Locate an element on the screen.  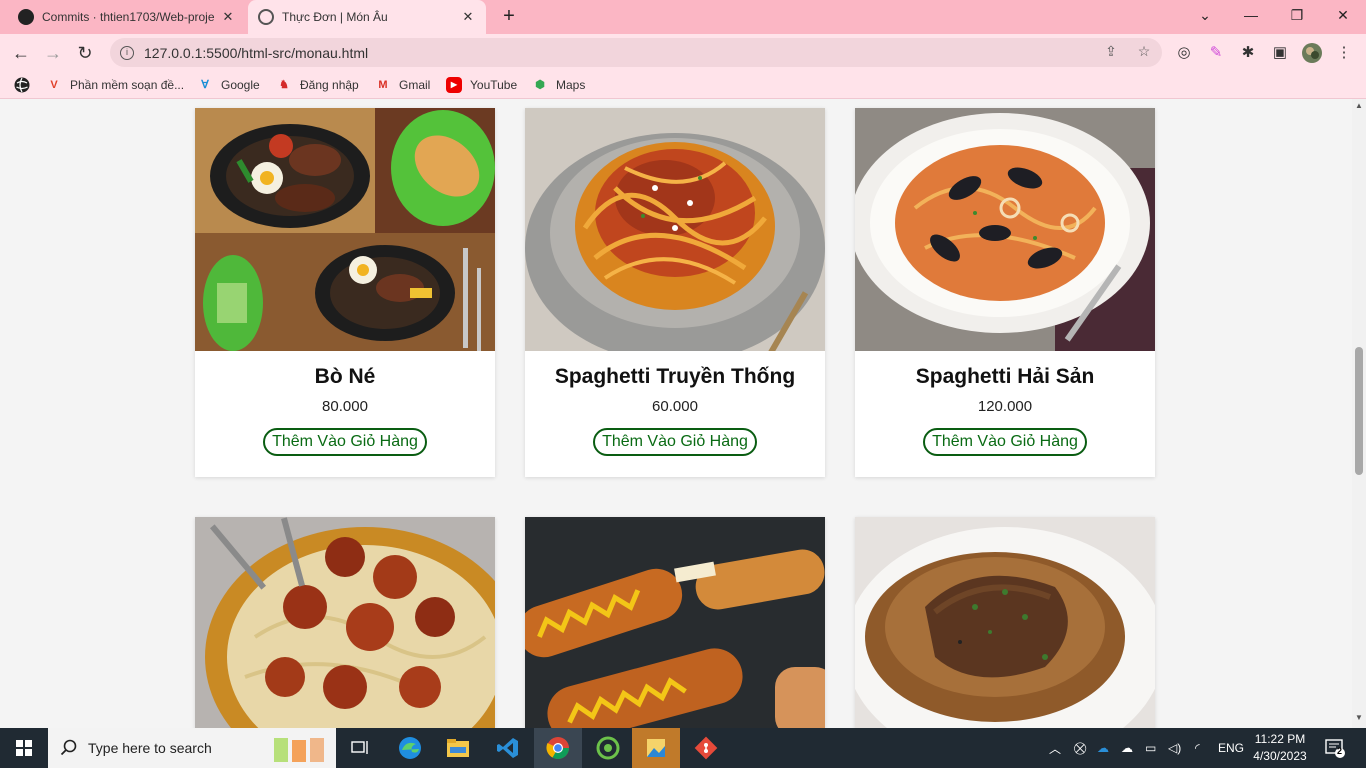
dish-name: Bò Né is located at coordinates (345, 376).